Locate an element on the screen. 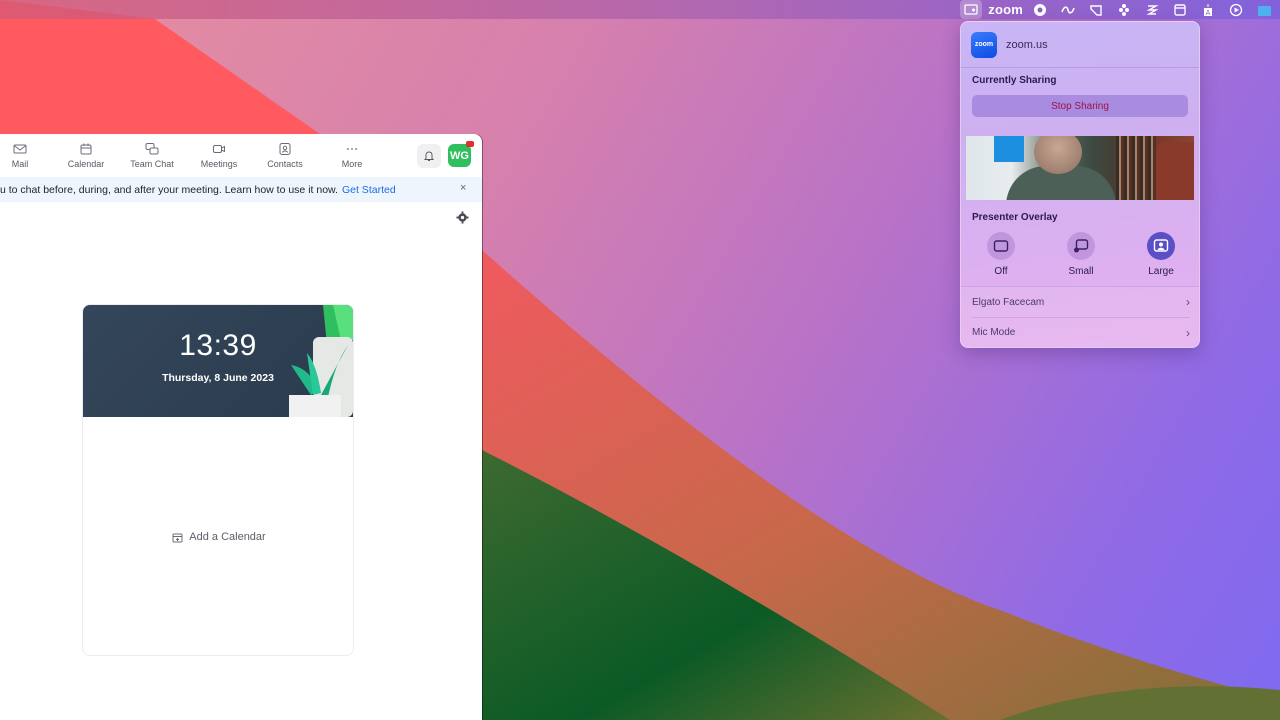 The image size is (1280, 720). calendar-icon is located at coordinates (86, 149).